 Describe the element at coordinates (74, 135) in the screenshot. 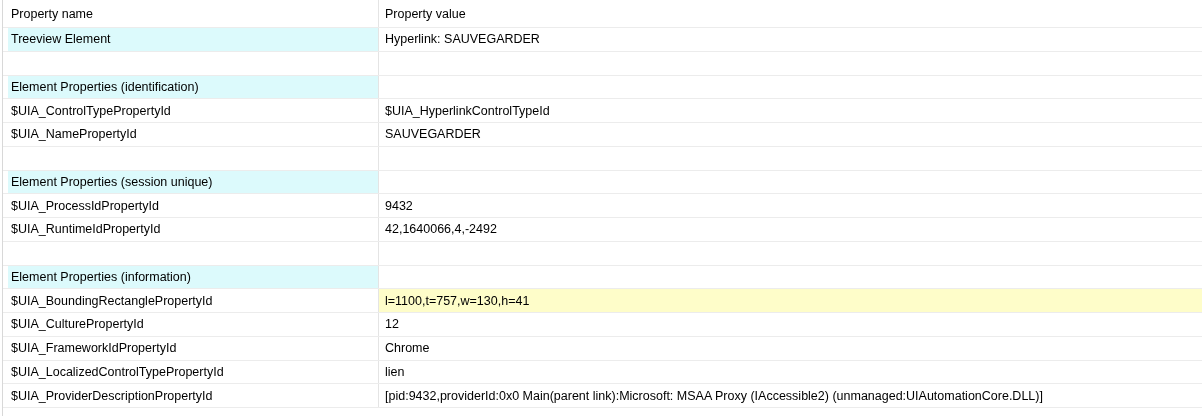

I see `table-cell-text: $UIA_NamePropertyId` at that location.